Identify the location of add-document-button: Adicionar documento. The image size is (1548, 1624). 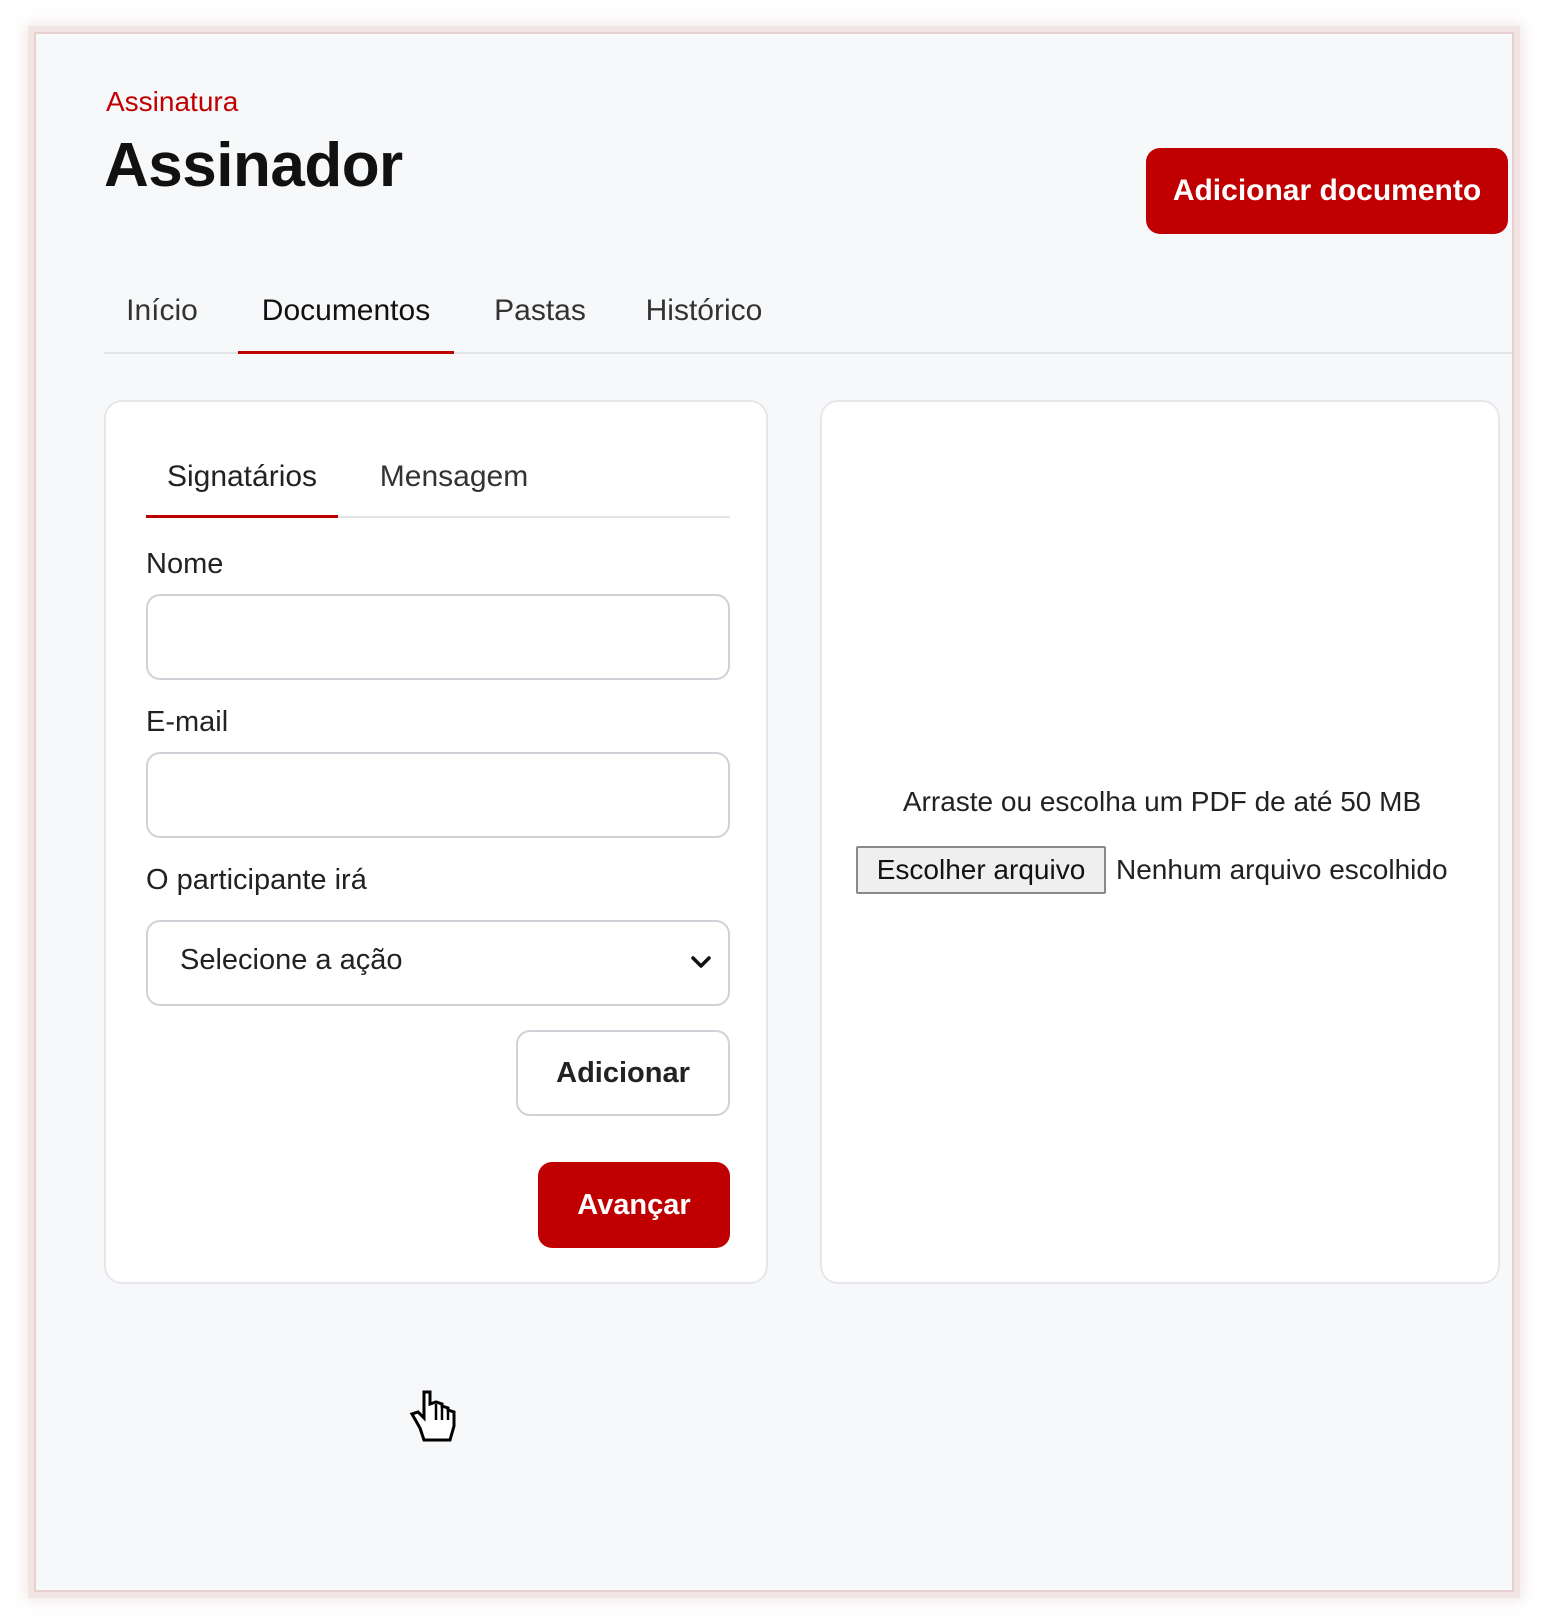
(1327, 191).